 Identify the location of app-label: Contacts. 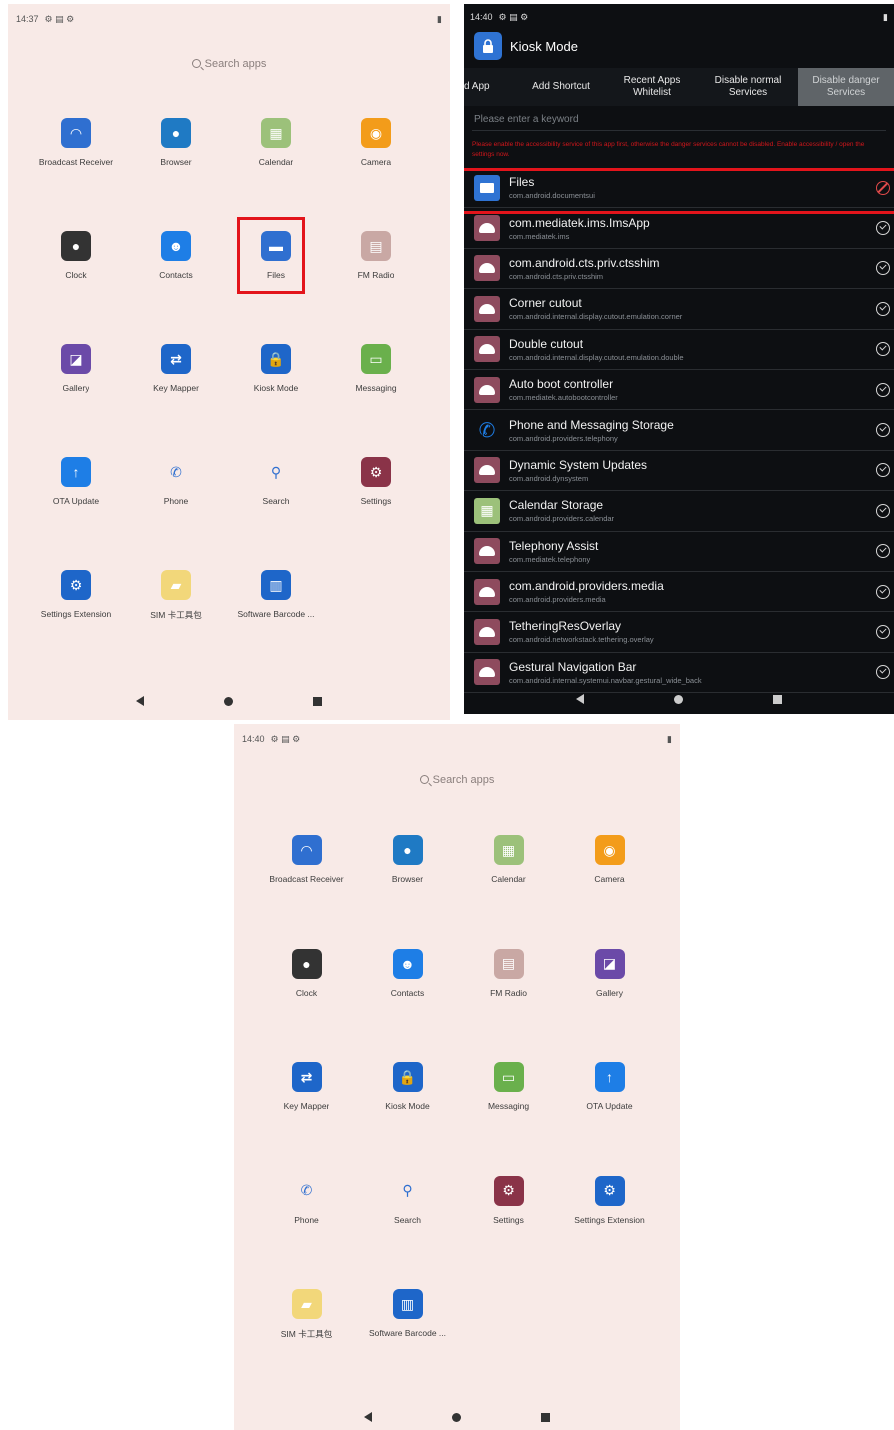
(407, 992).